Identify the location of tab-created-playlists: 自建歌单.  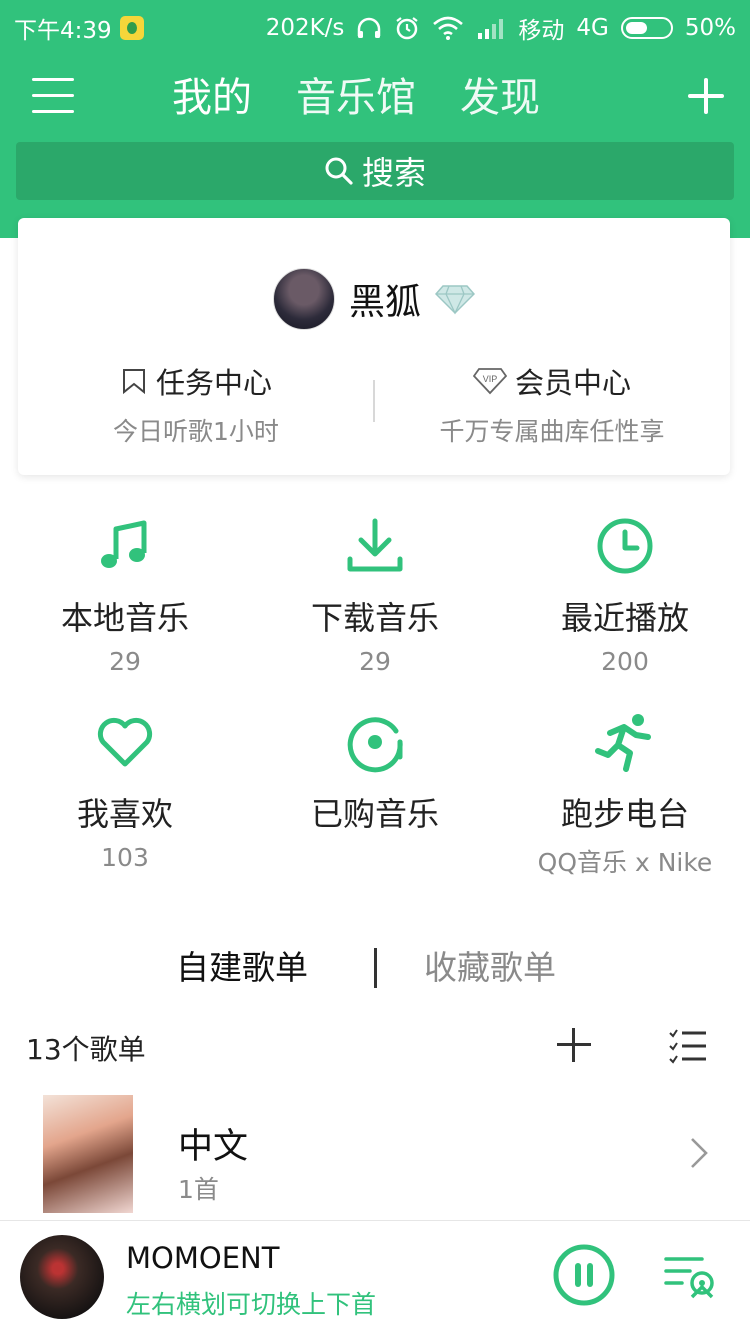
(242, 968).